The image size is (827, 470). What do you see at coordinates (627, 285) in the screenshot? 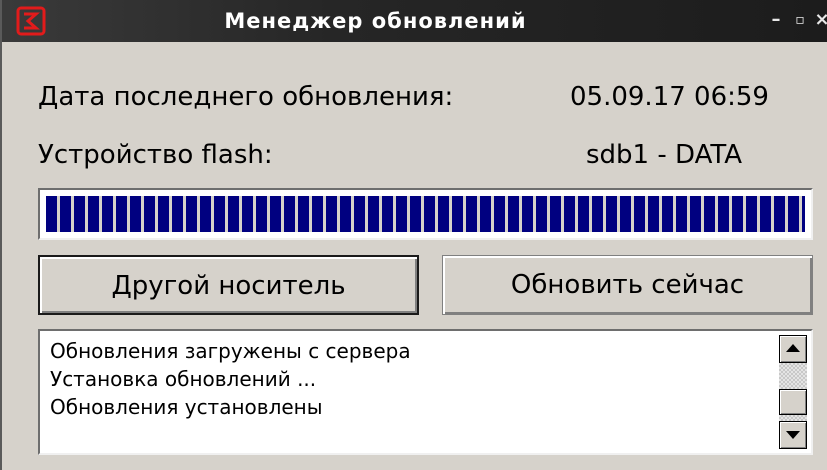
I see `update-now-button: Обновить сейчас` at bounding box center [627, 285].